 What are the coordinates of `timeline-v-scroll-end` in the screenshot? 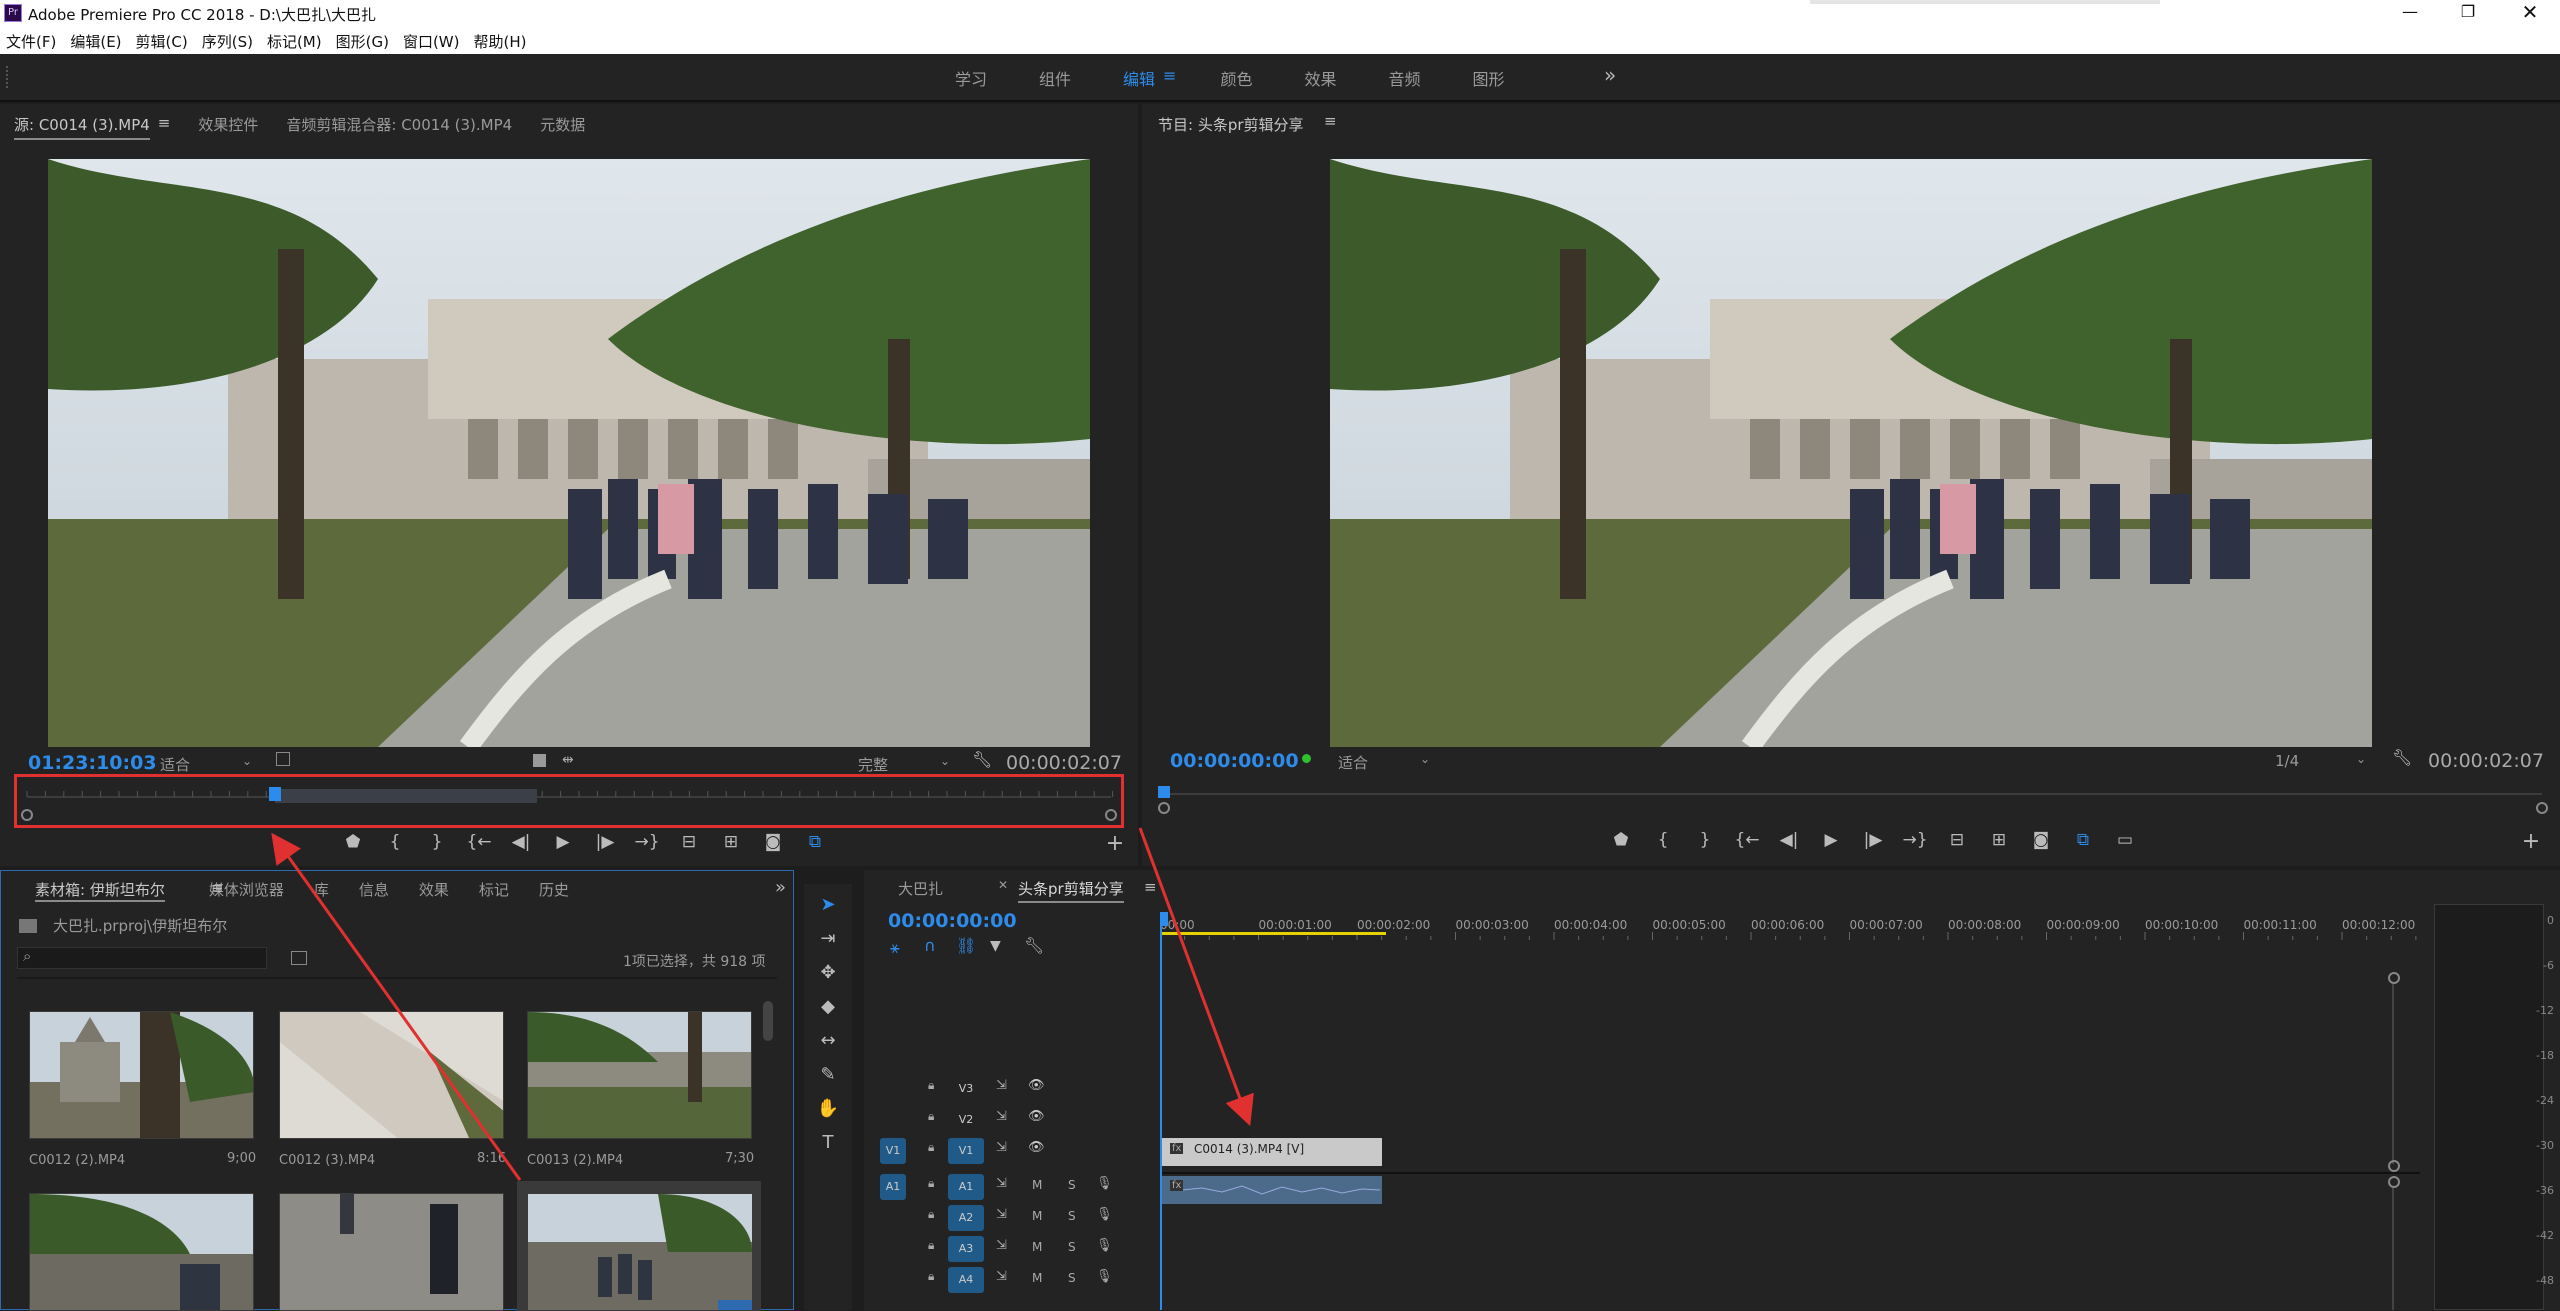 It's located at (2394, 1166).